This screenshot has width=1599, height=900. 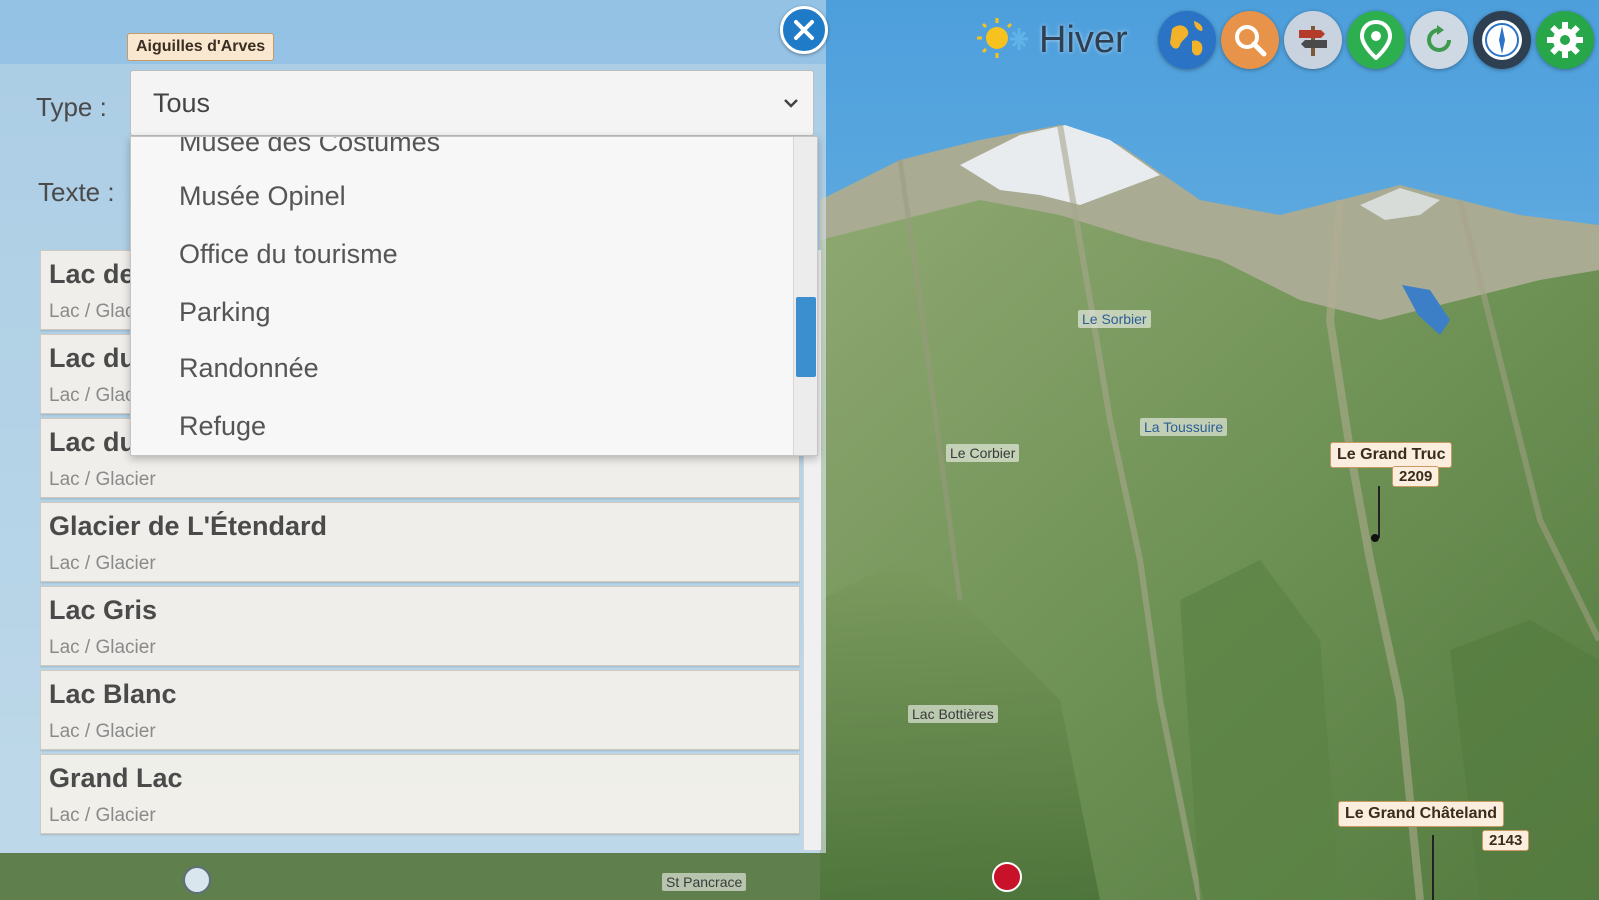 I want to click on map-label-lac-bottieres: Lac Bottières, so click(x=953, y=714).